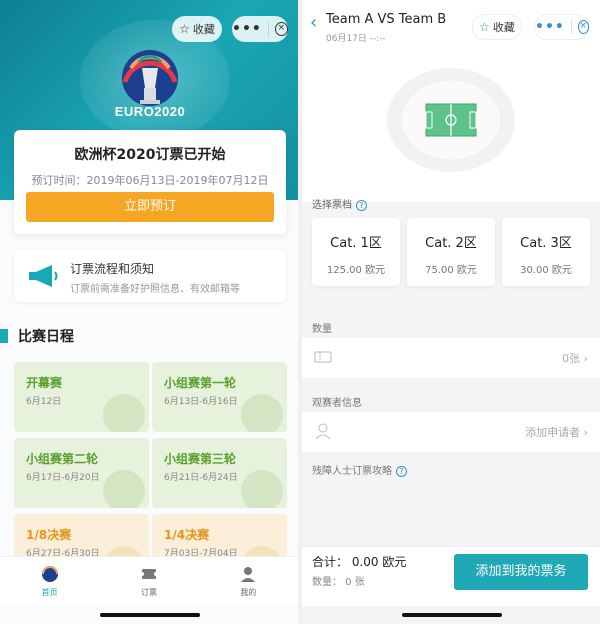  I want to click on disabled-guide-area, so click(451, 514).